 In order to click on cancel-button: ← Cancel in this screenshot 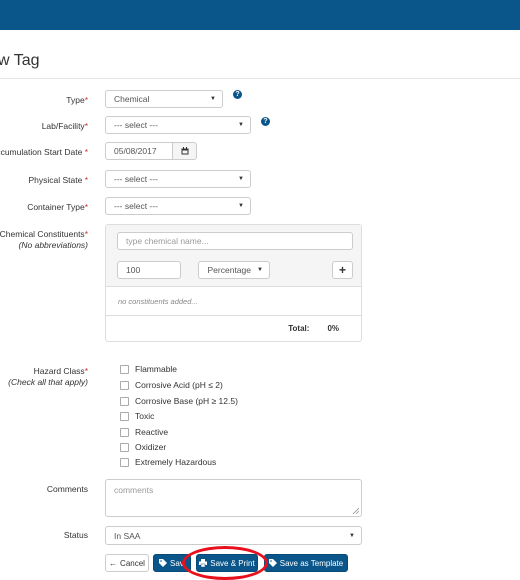, I will do `click(127, 563)`.